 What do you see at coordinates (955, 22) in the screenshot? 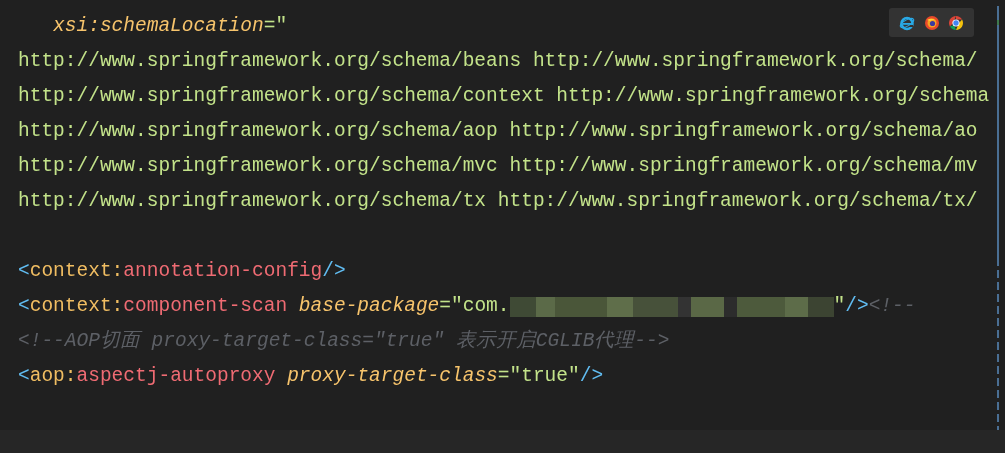
I see `segmented-ring-icon` at bounding box center [955, 22].